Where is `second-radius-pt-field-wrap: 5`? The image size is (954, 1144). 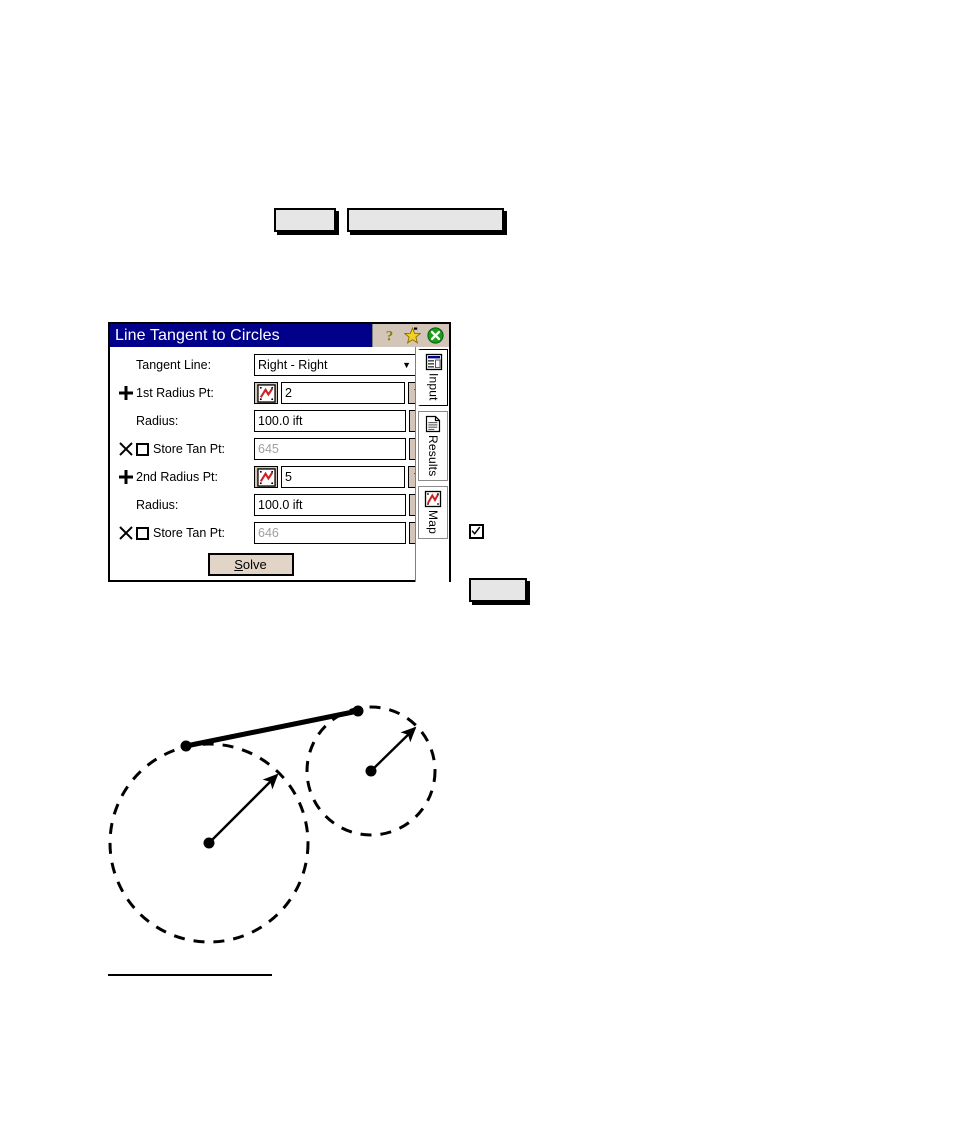
second-radius-pt-field-wrap: 5 is located at coordinates (344, 477).